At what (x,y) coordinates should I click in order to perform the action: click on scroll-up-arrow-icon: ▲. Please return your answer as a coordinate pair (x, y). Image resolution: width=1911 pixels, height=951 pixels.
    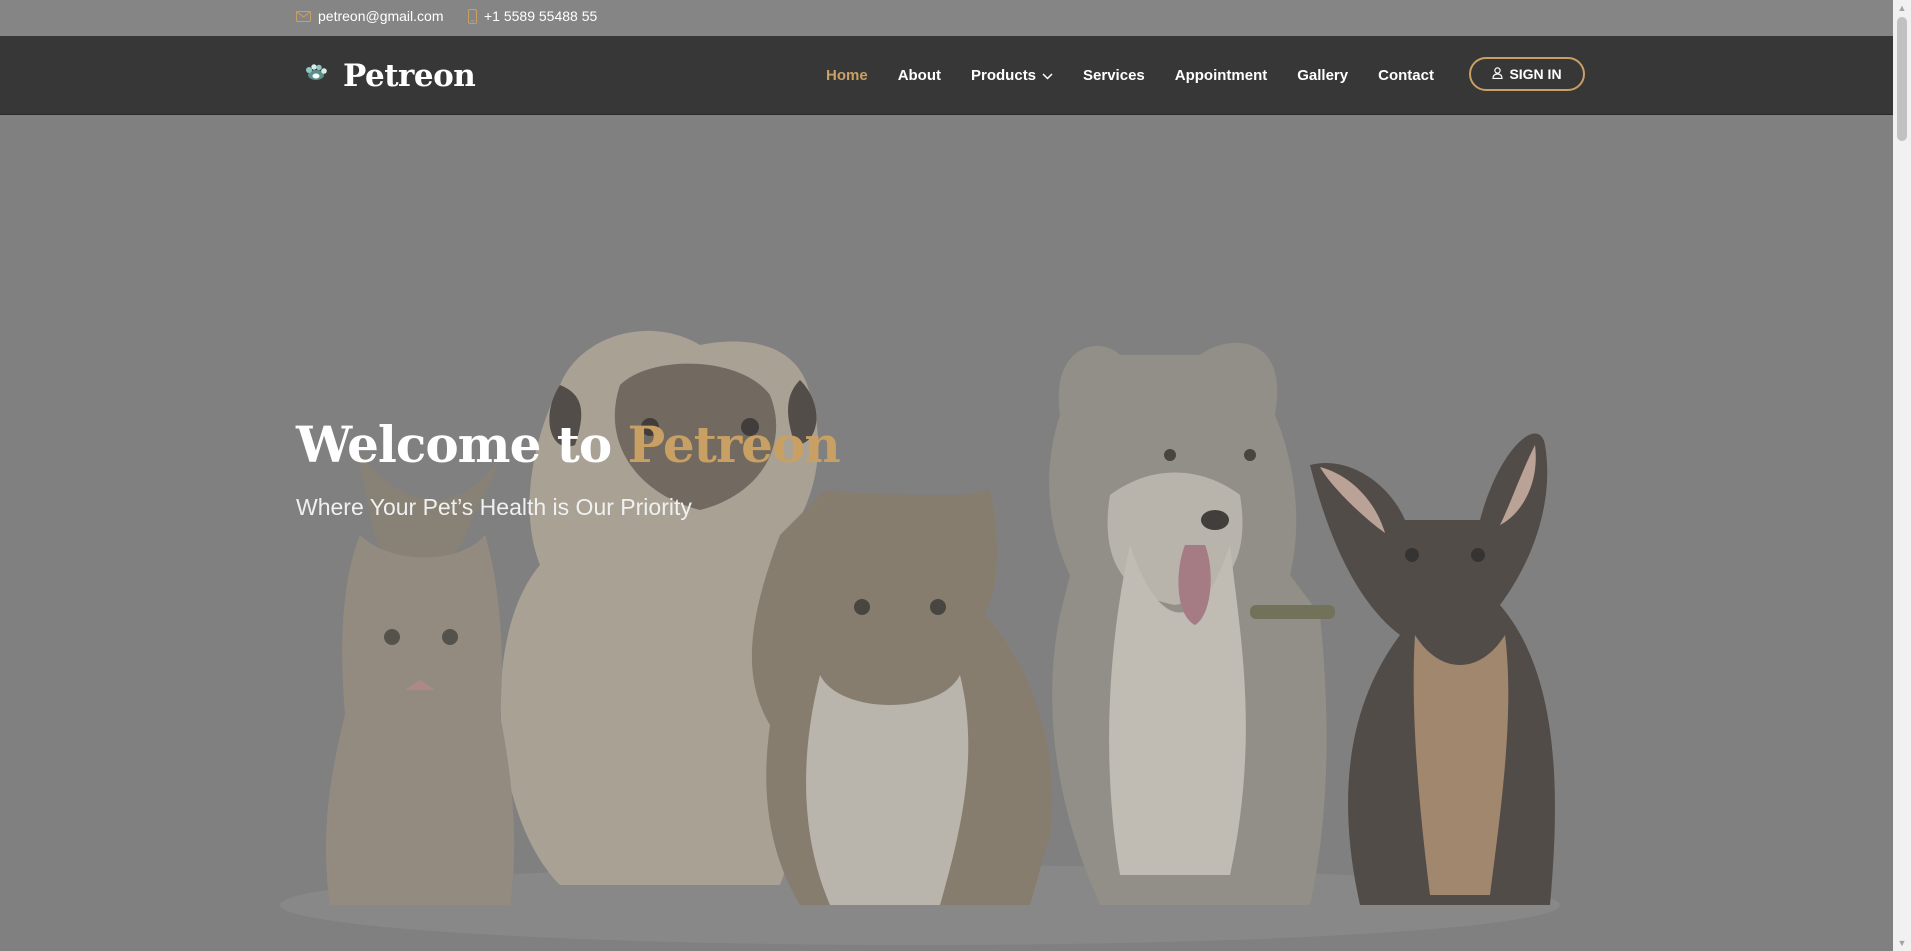
    Looking at the image, I should click on (1902, 8).